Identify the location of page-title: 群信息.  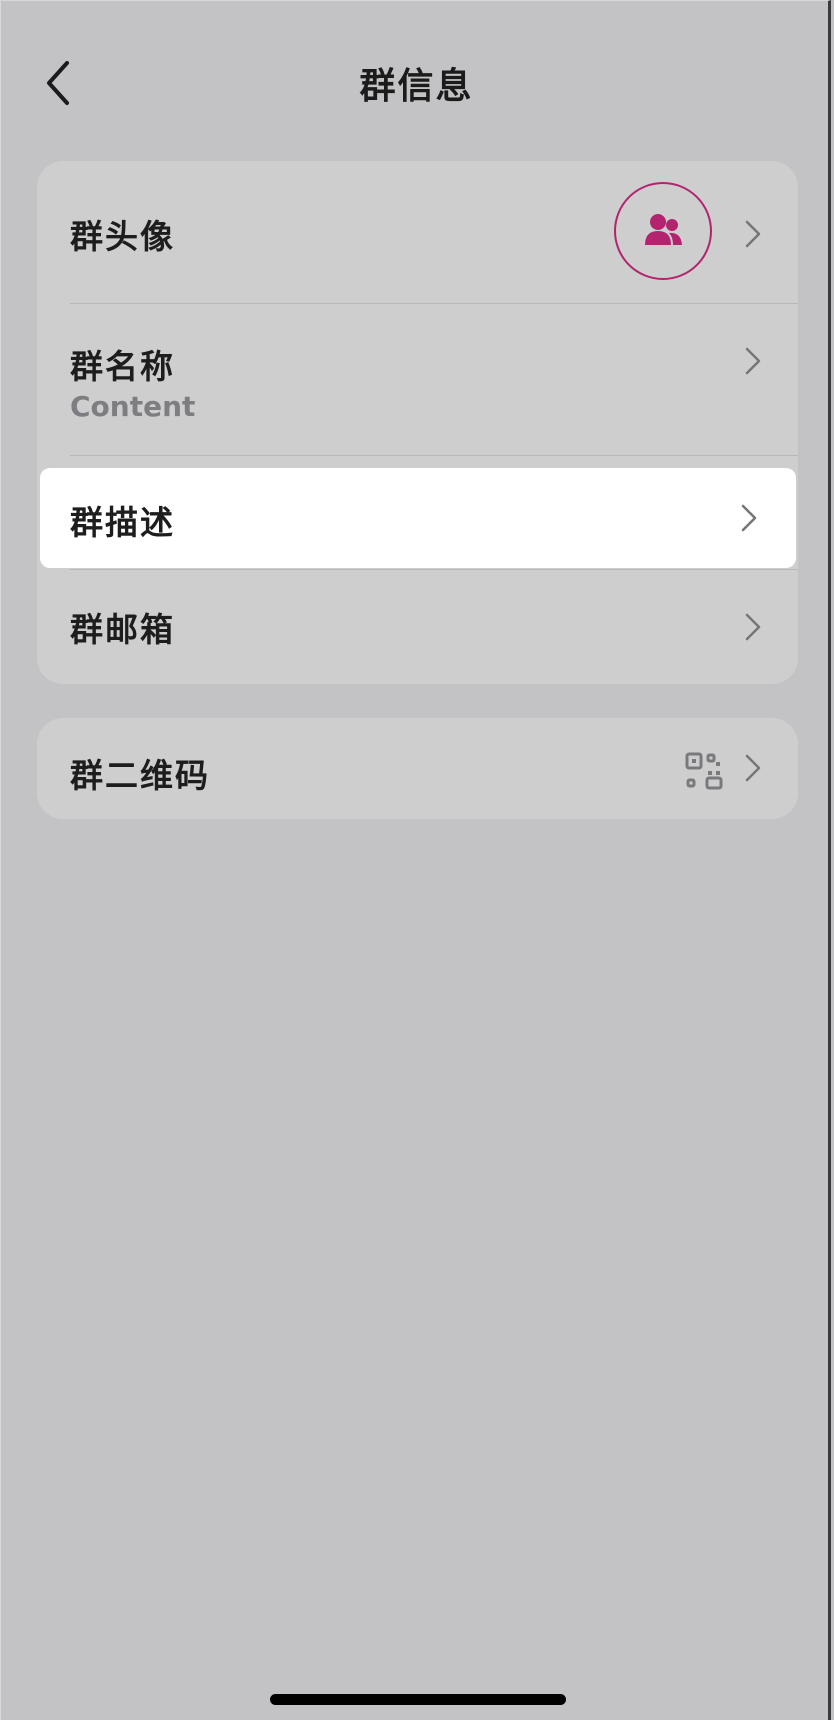
(416, 86).